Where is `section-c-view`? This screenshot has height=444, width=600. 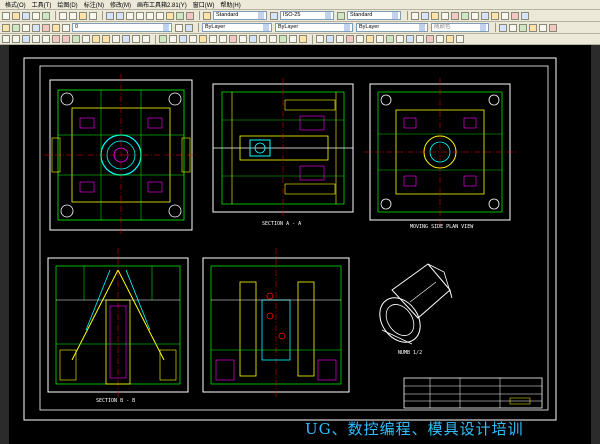
section-c-view is located at coordinates (276, 323).